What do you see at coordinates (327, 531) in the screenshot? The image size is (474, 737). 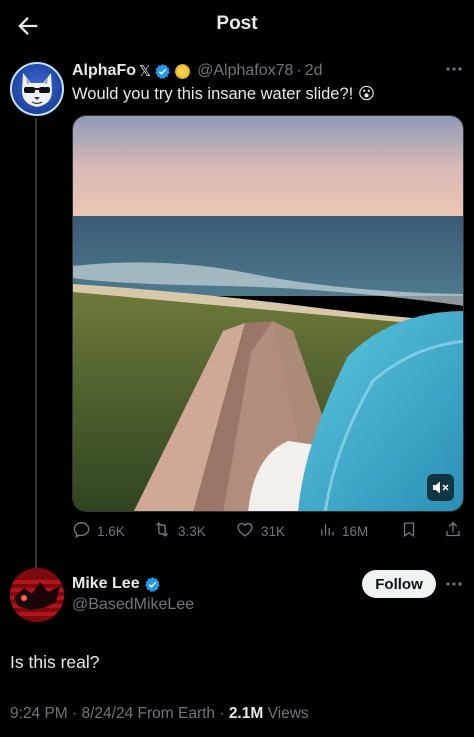 I see `views-icon` at bounding box center [327, 531].